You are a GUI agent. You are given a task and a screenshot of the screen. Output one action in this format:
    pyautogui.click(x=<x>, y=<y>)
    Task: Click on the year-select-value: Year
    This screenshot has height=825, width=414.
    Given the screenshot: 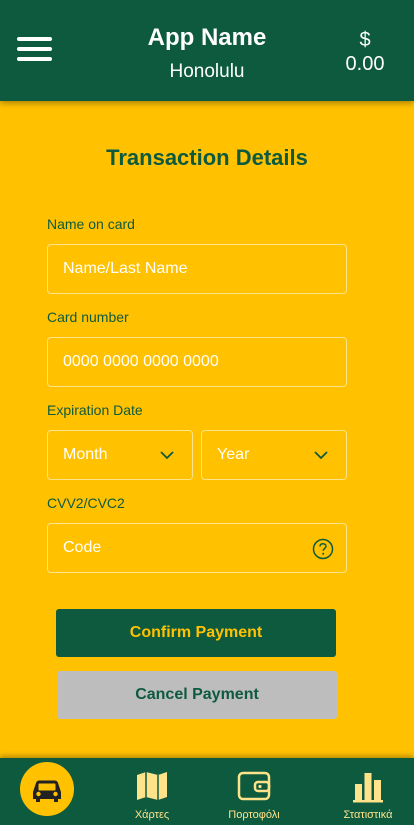 What is the action you would take?
    pyautogui.click(x=233, y=454)
    